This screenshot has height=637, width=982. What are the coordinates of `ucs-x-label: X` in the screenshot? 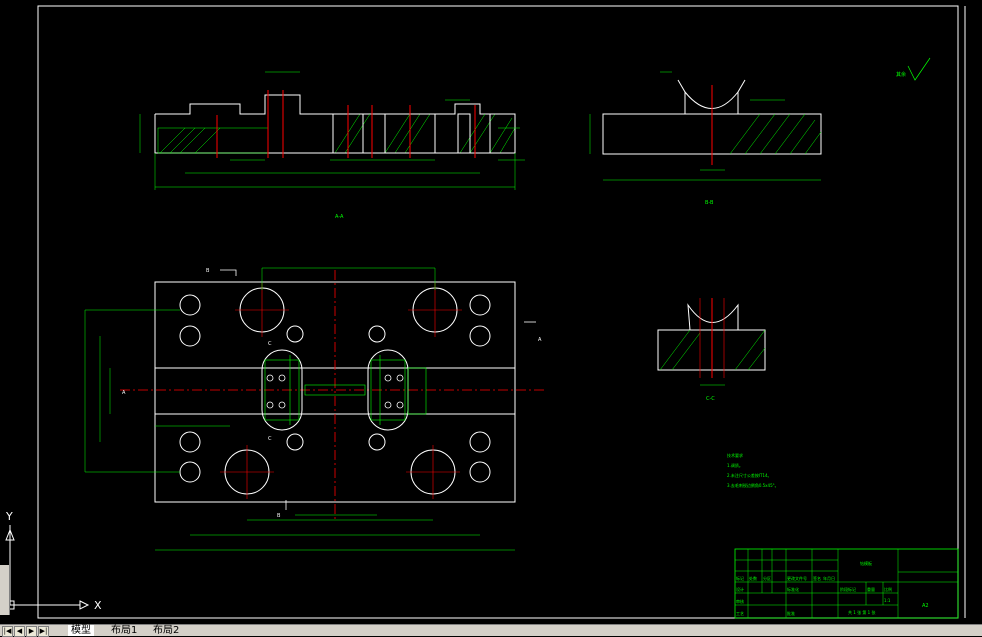 It's located at (98, 605).